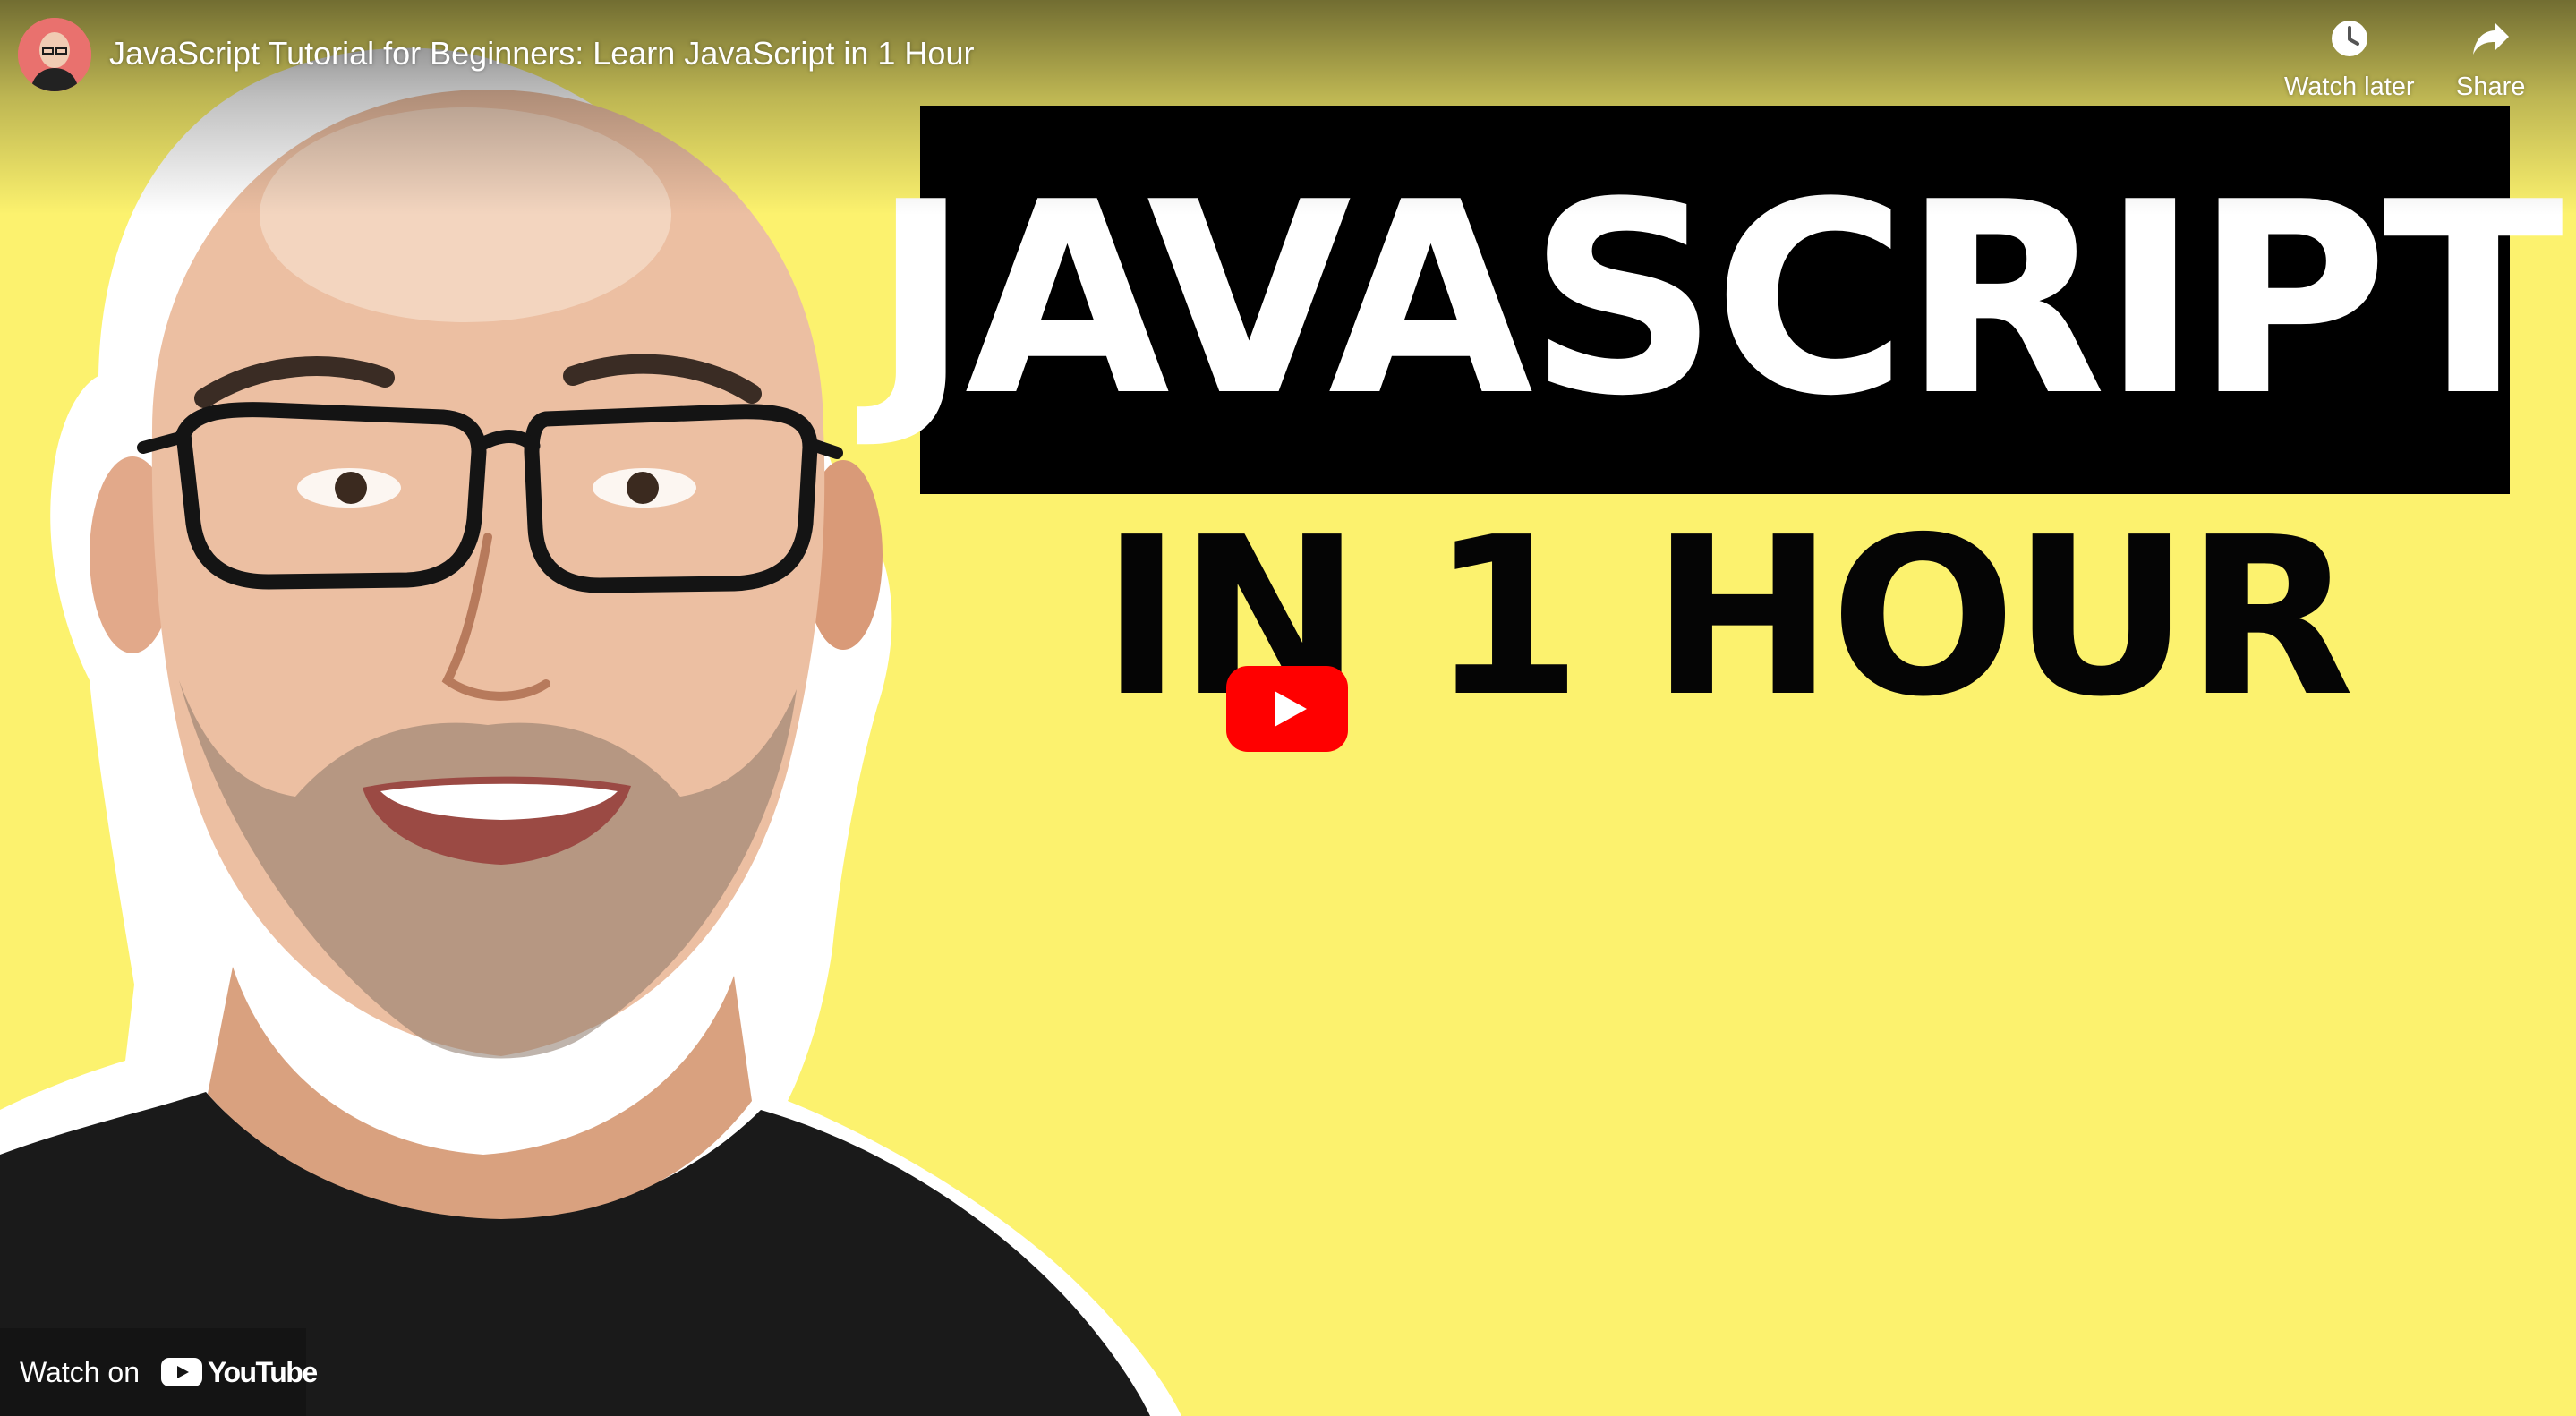 This screenshot has height=1416, width=2576. Describe the element at coordinates (2491, 87) in the screenshot. I see `share-label: Share` at that location.